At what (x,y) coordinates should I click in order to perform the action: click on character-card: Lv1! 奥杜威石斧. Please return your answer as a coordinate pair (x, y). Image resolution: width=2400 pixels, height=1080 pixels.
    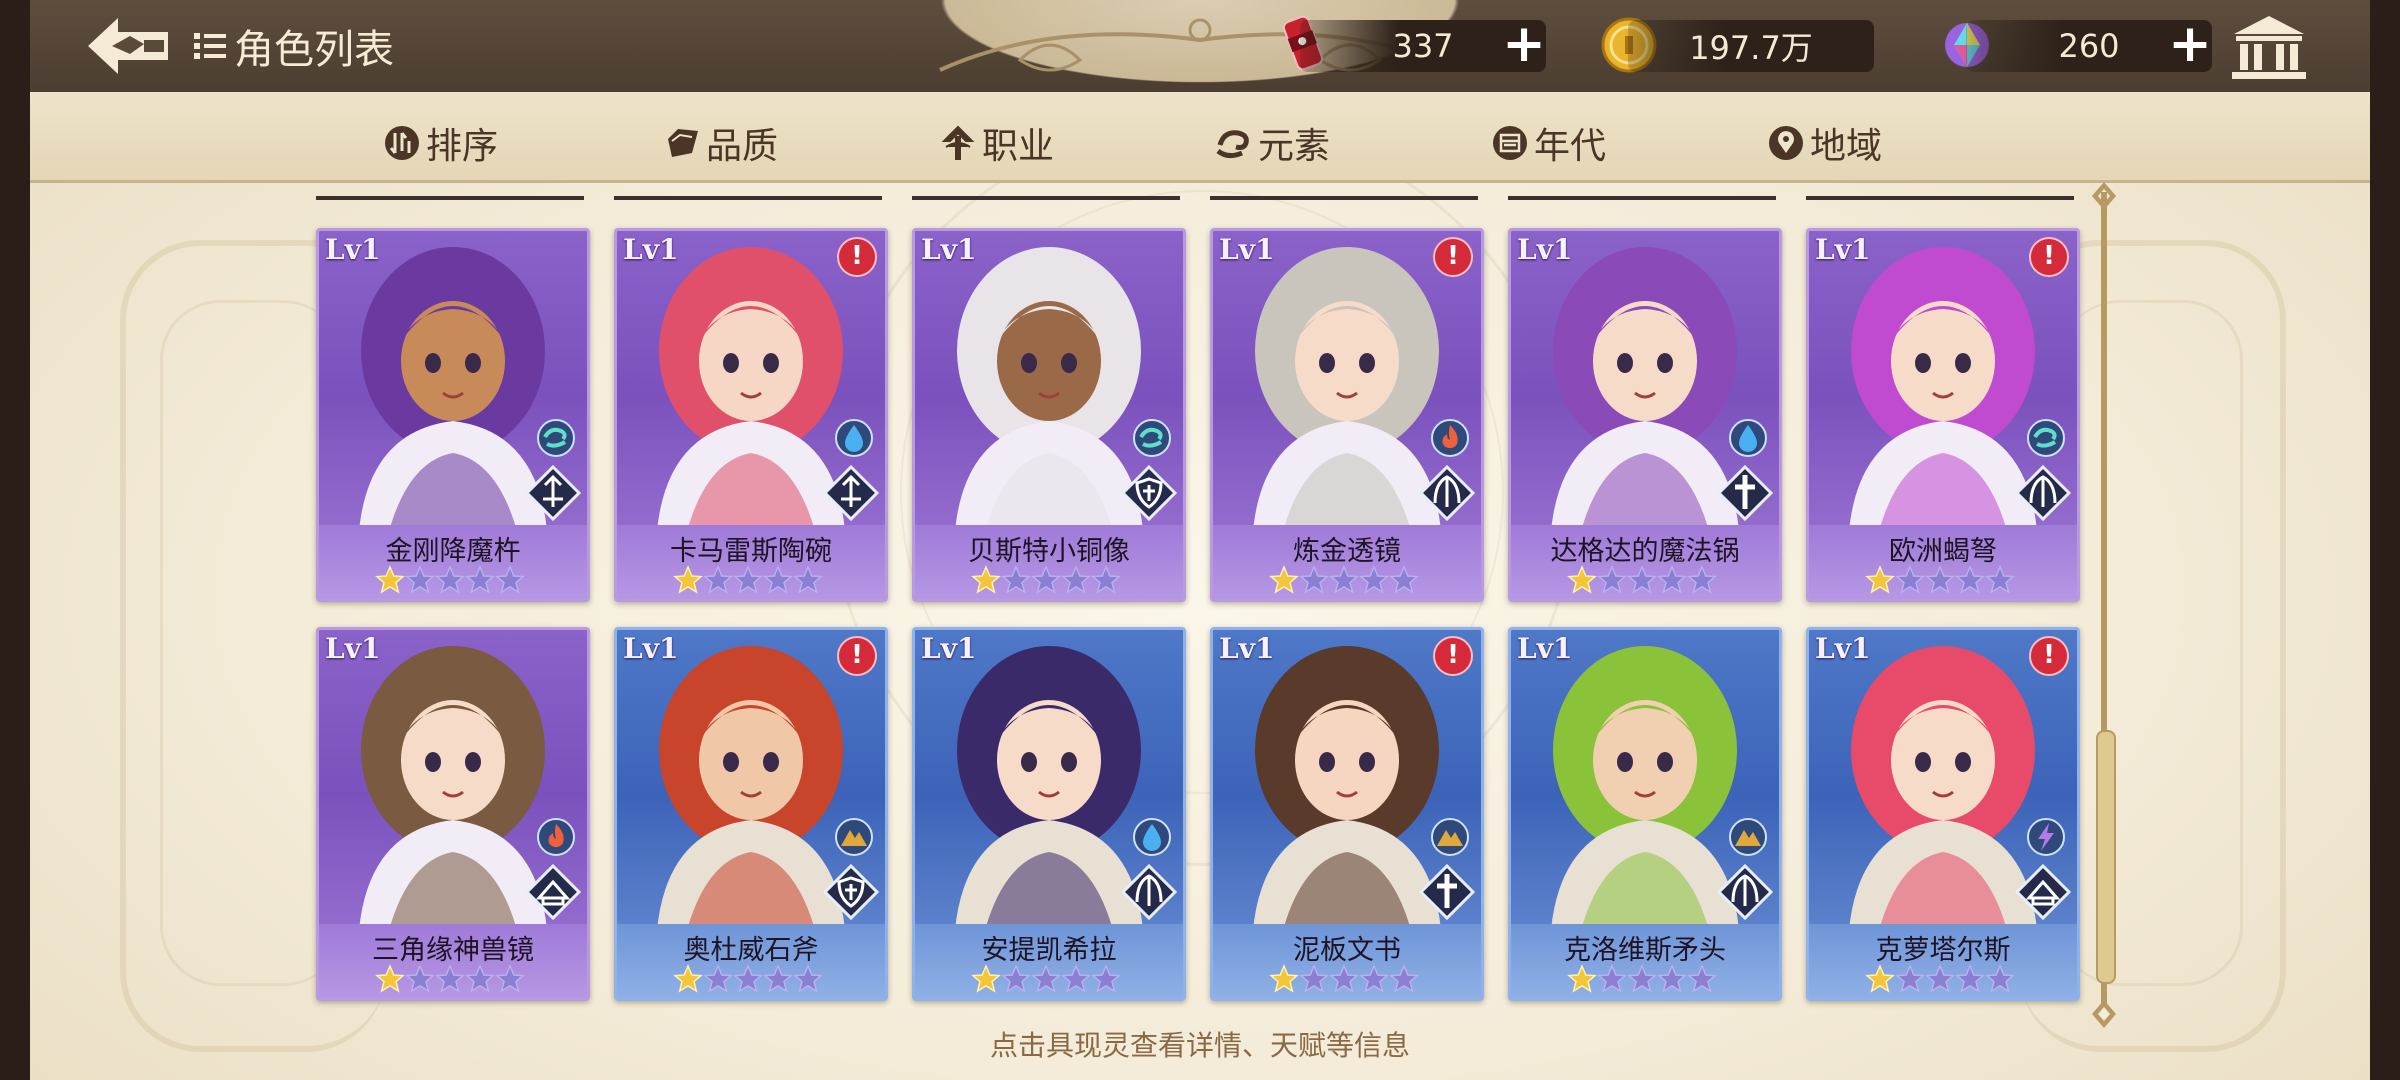
    Looking at the image, I should click on (751, 814).